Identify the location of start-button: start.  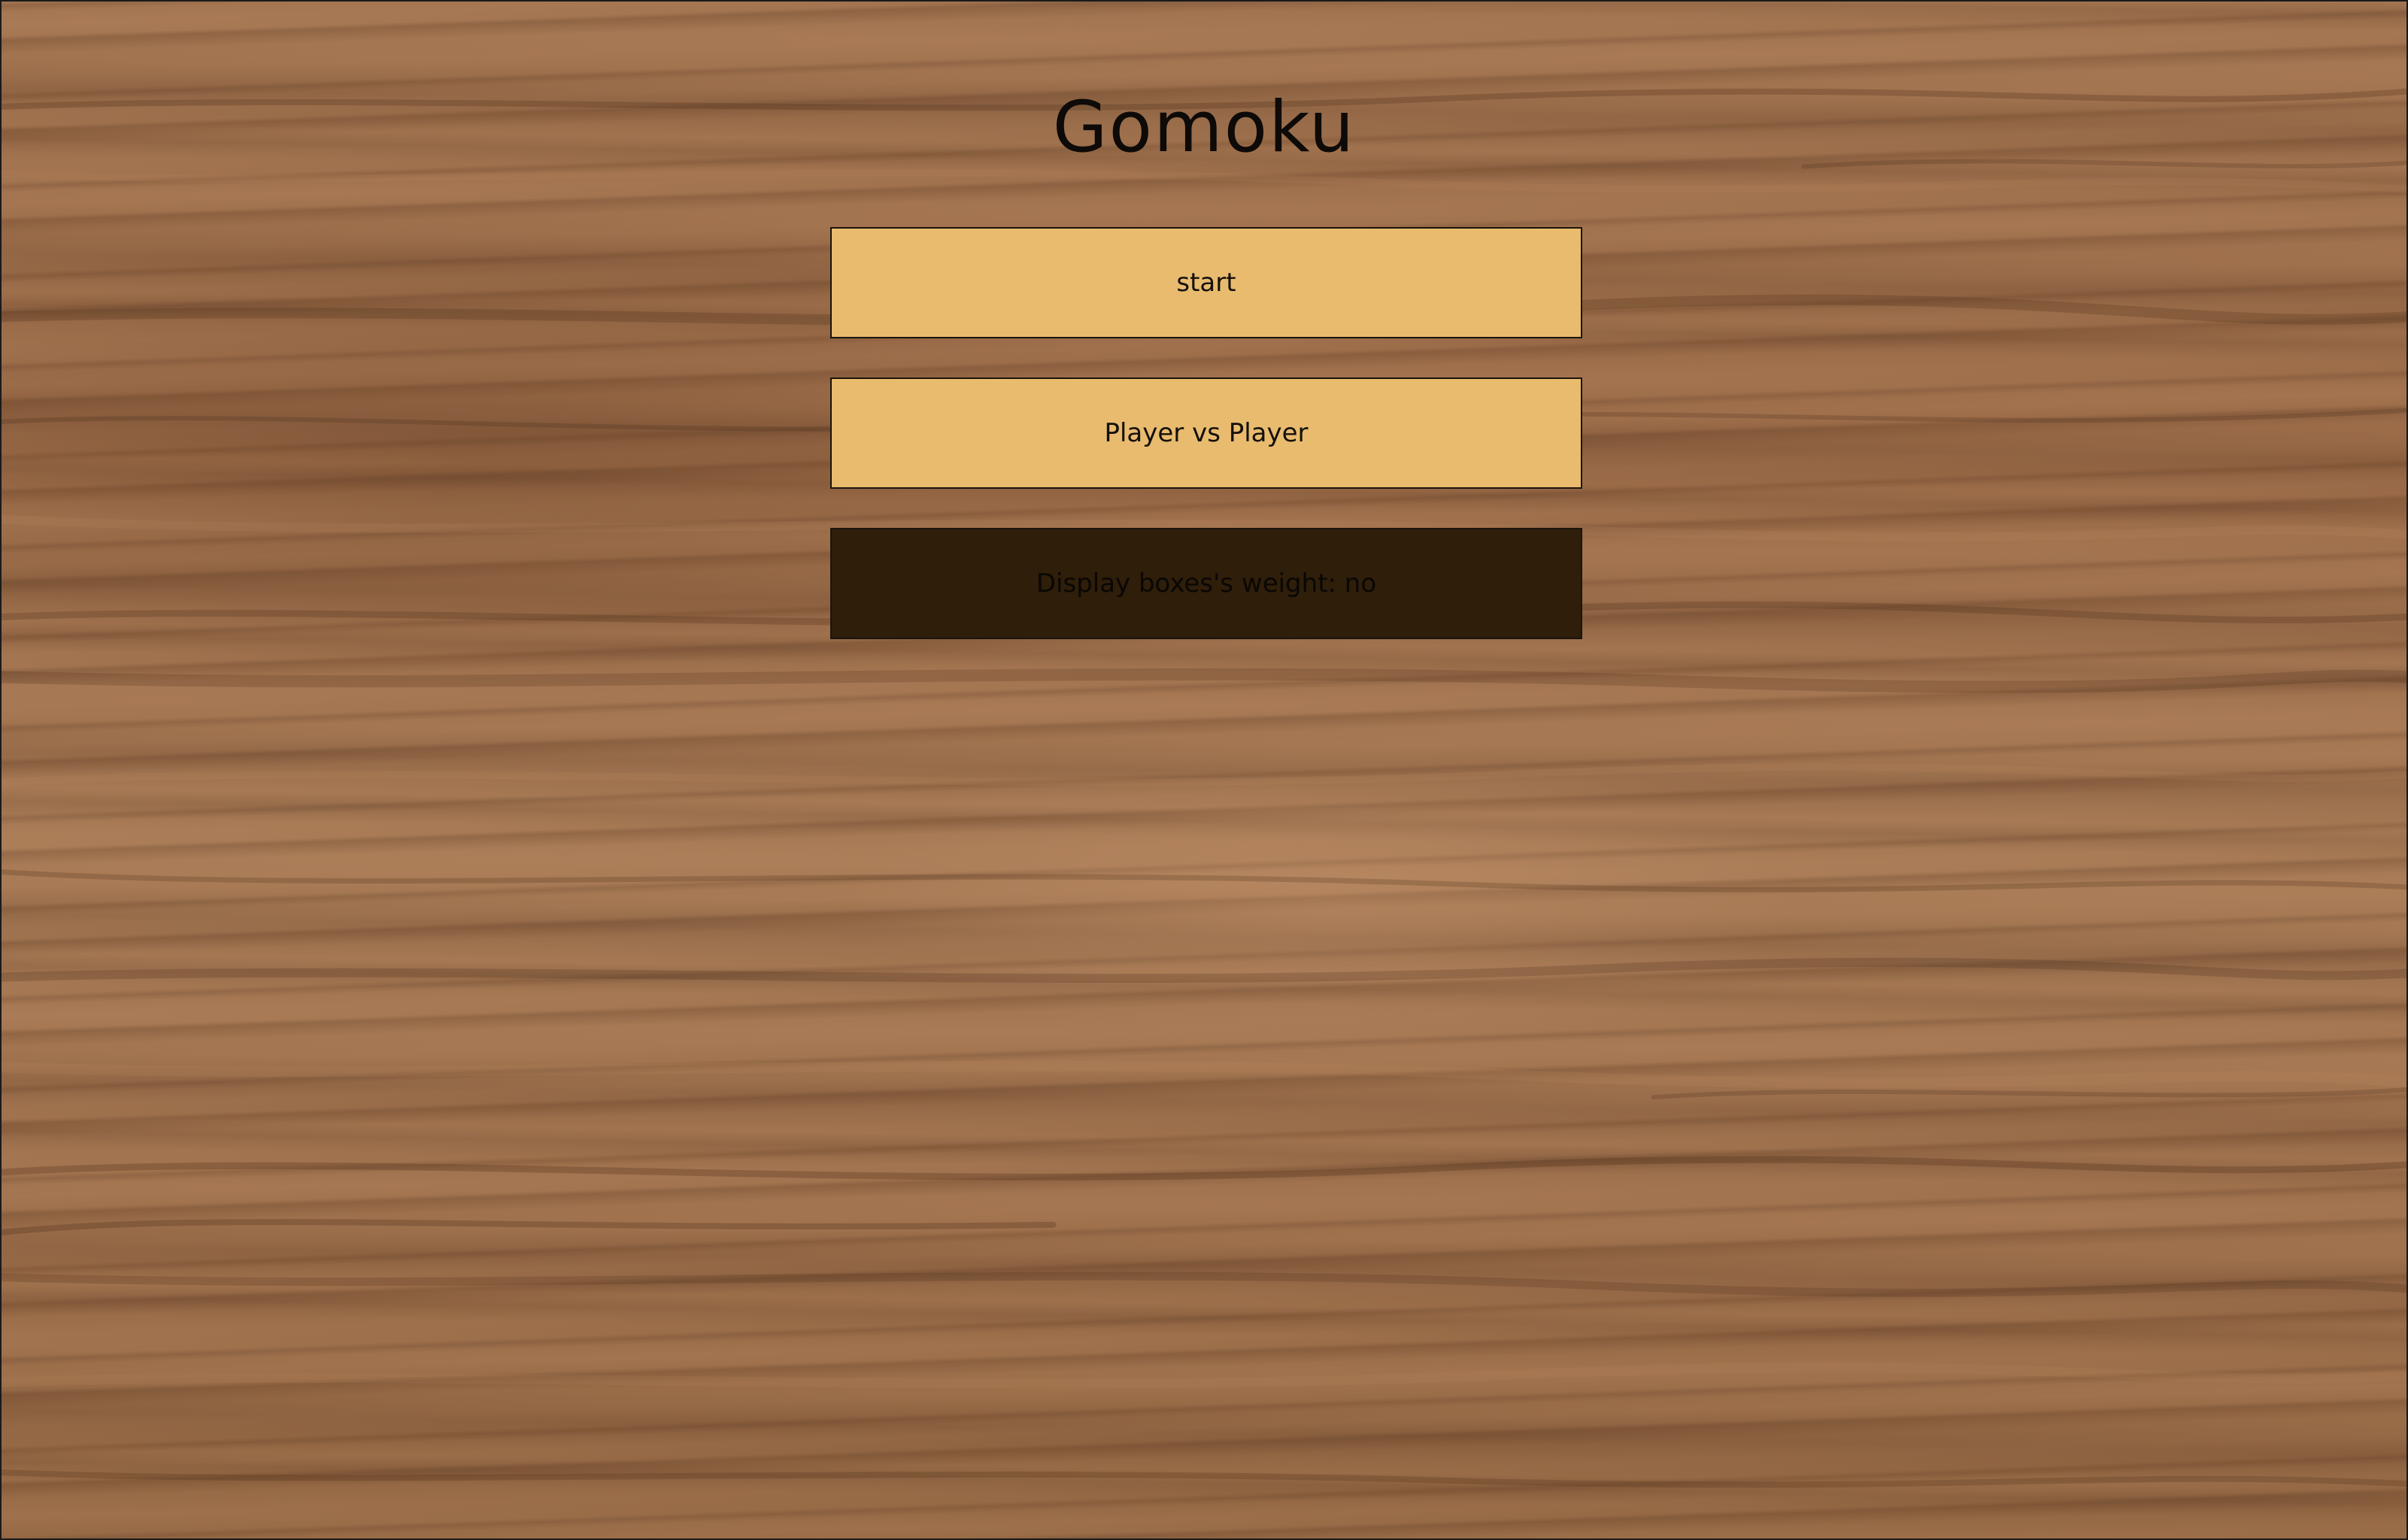
(1206, 282).